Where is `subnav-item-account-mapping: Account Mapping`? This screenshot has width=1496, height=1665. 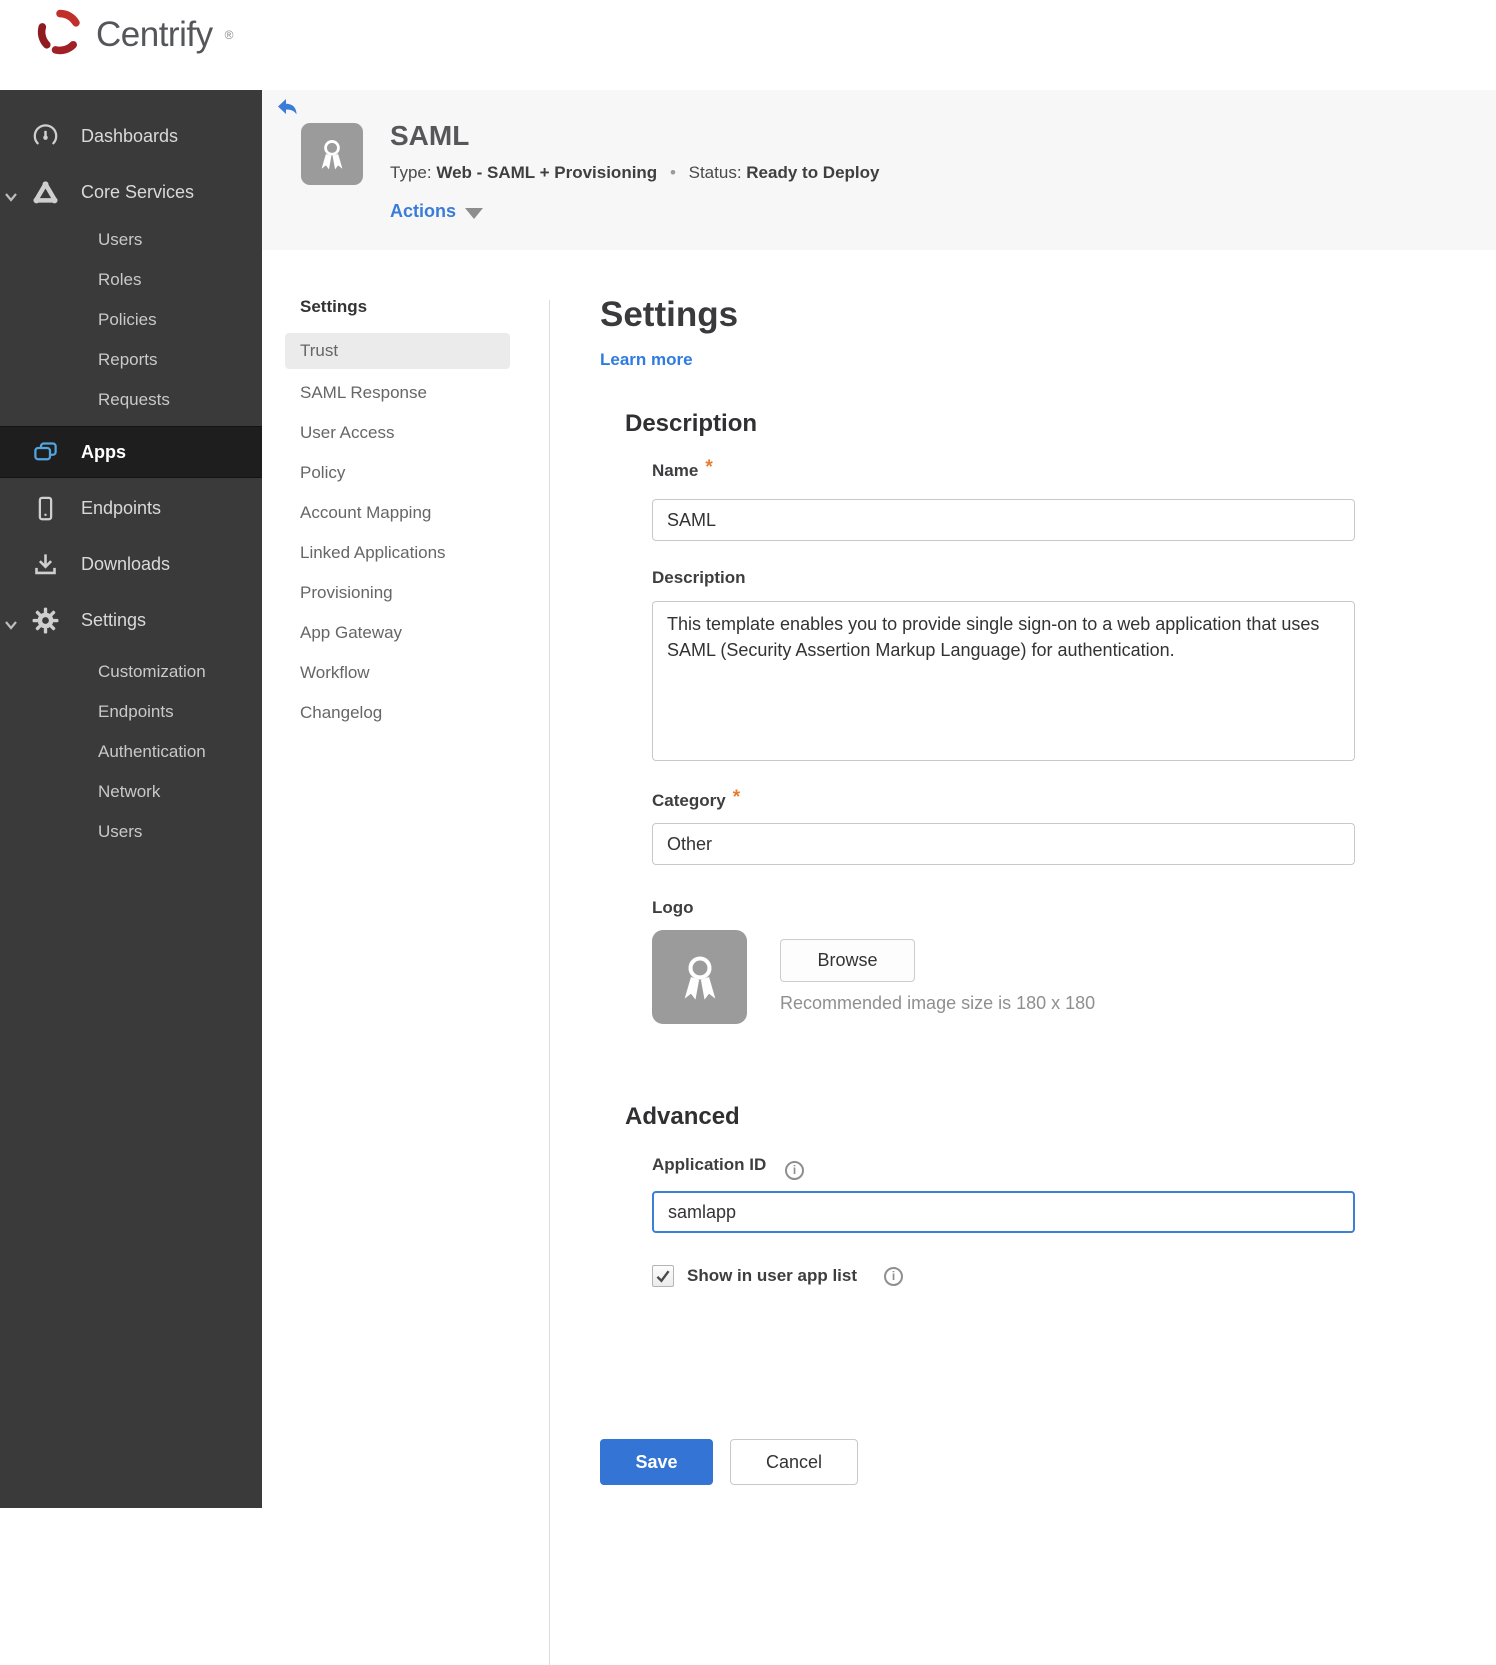
subnav-item-account-mapping: Account Mapping is located at coordinates (397, 513).